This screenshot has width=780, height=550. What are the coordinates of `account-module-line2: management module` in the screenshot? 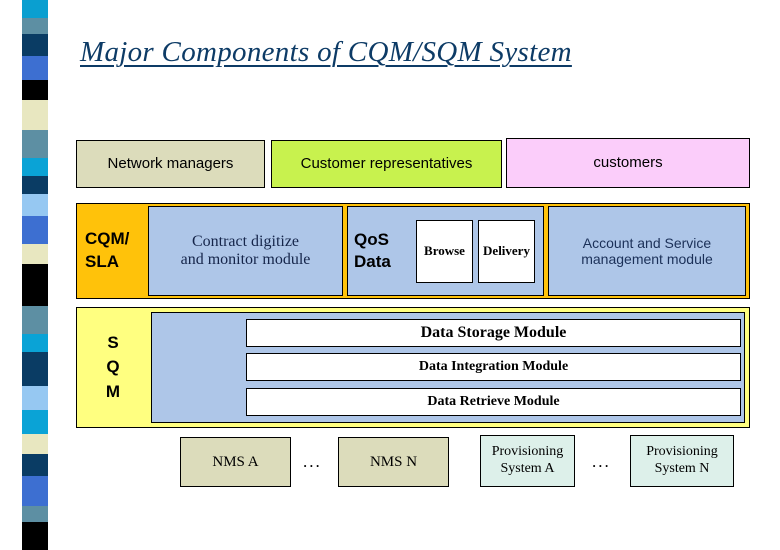 It's located at (647, 259).